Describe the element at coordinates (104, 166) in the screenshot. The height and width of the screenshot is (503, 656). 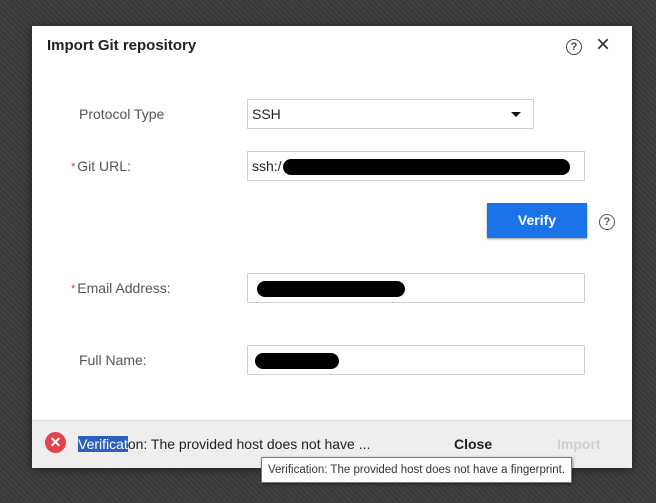
I see `git-url-label-text: Git URL:` at that location.